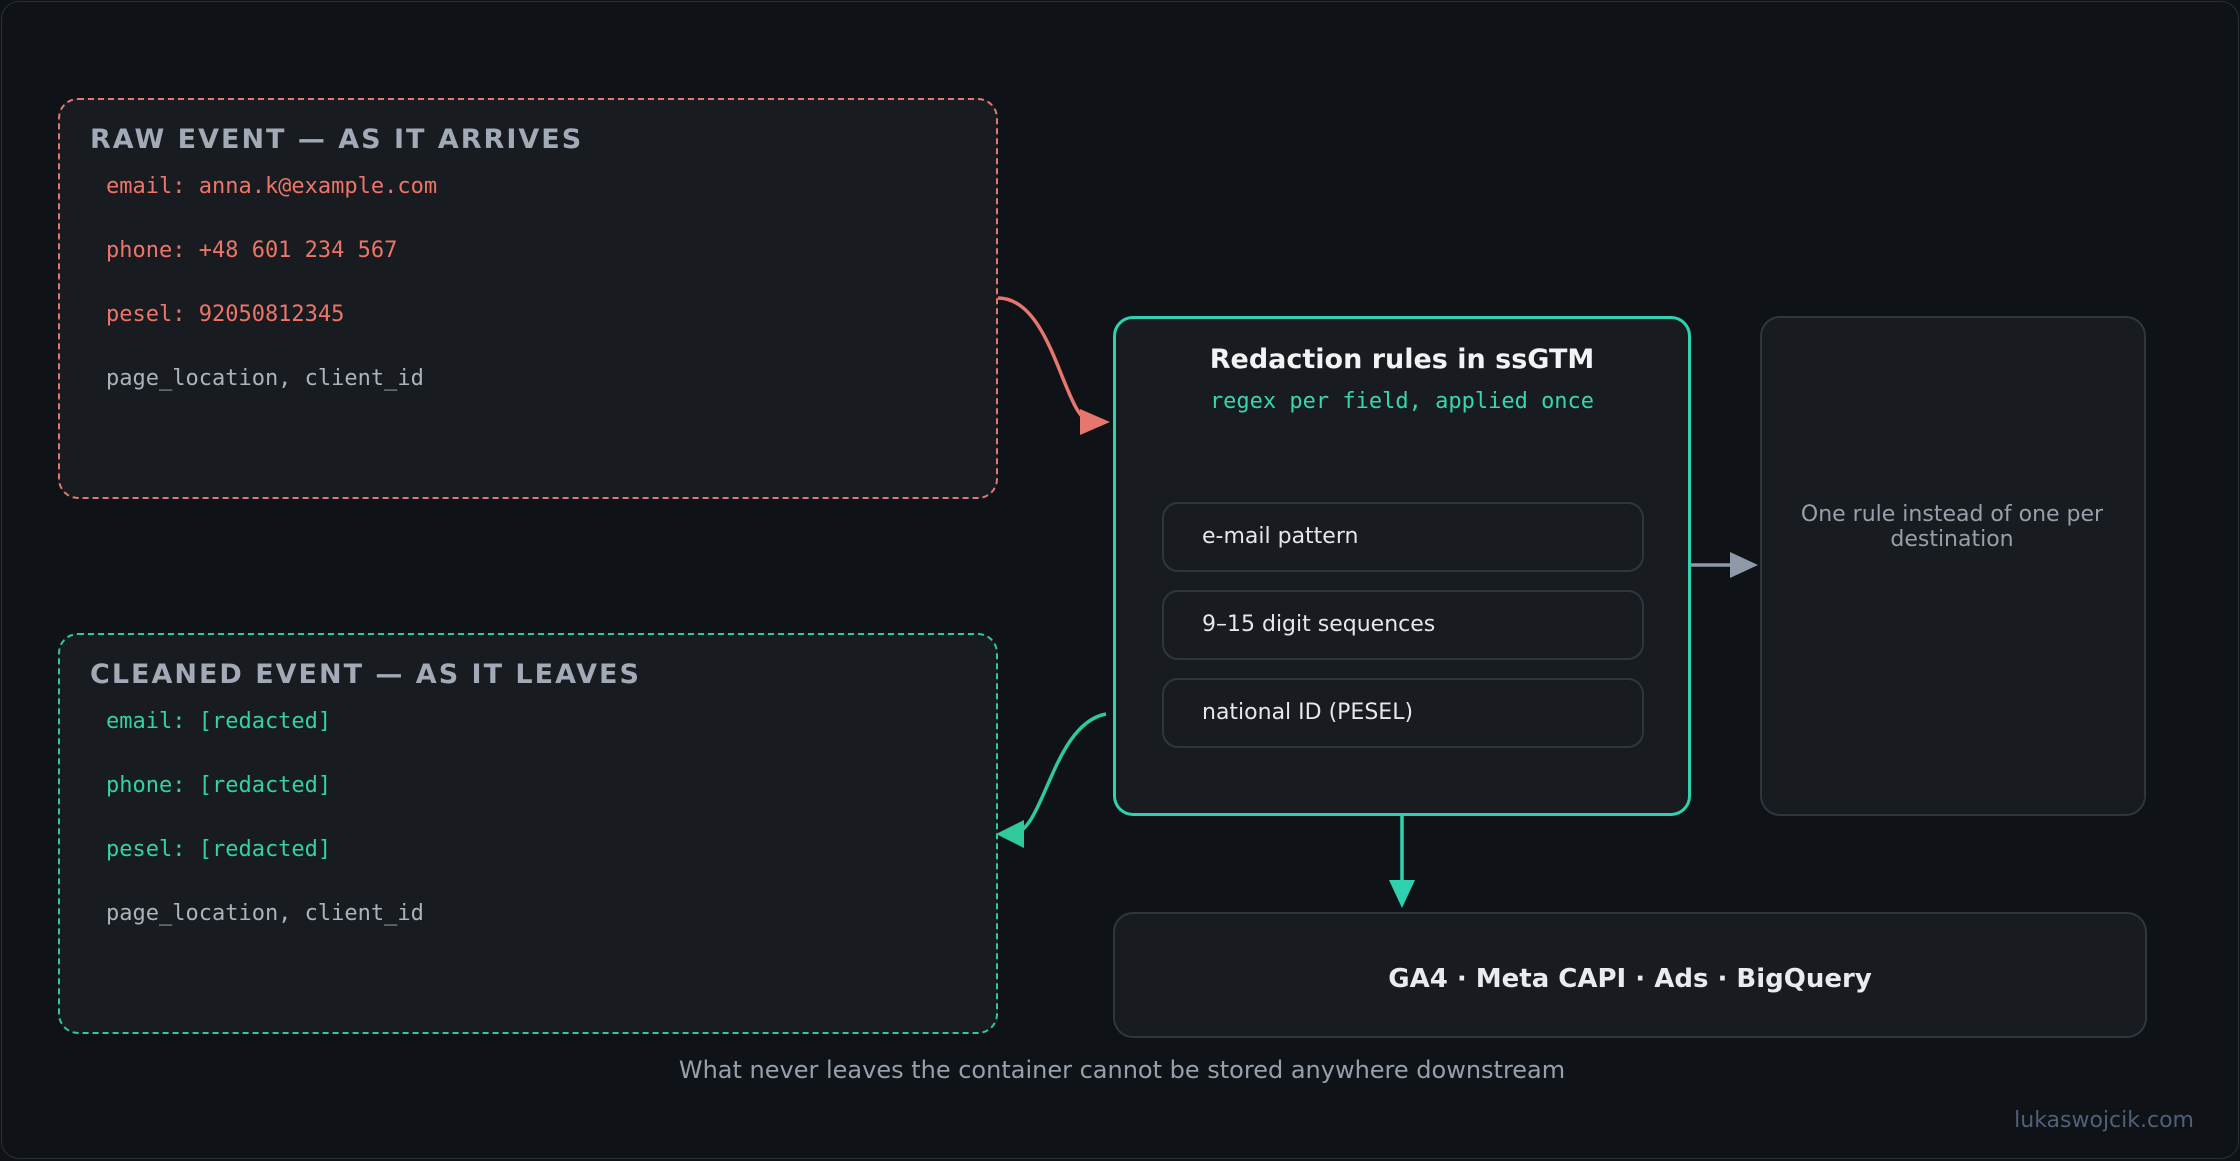 Image resolution: width=2240 pixels, height=1161 pixels. Describe the element at coordinates (1095, 422) in the screenshot. I see `raw-to-rules-arrowhead` at that location.